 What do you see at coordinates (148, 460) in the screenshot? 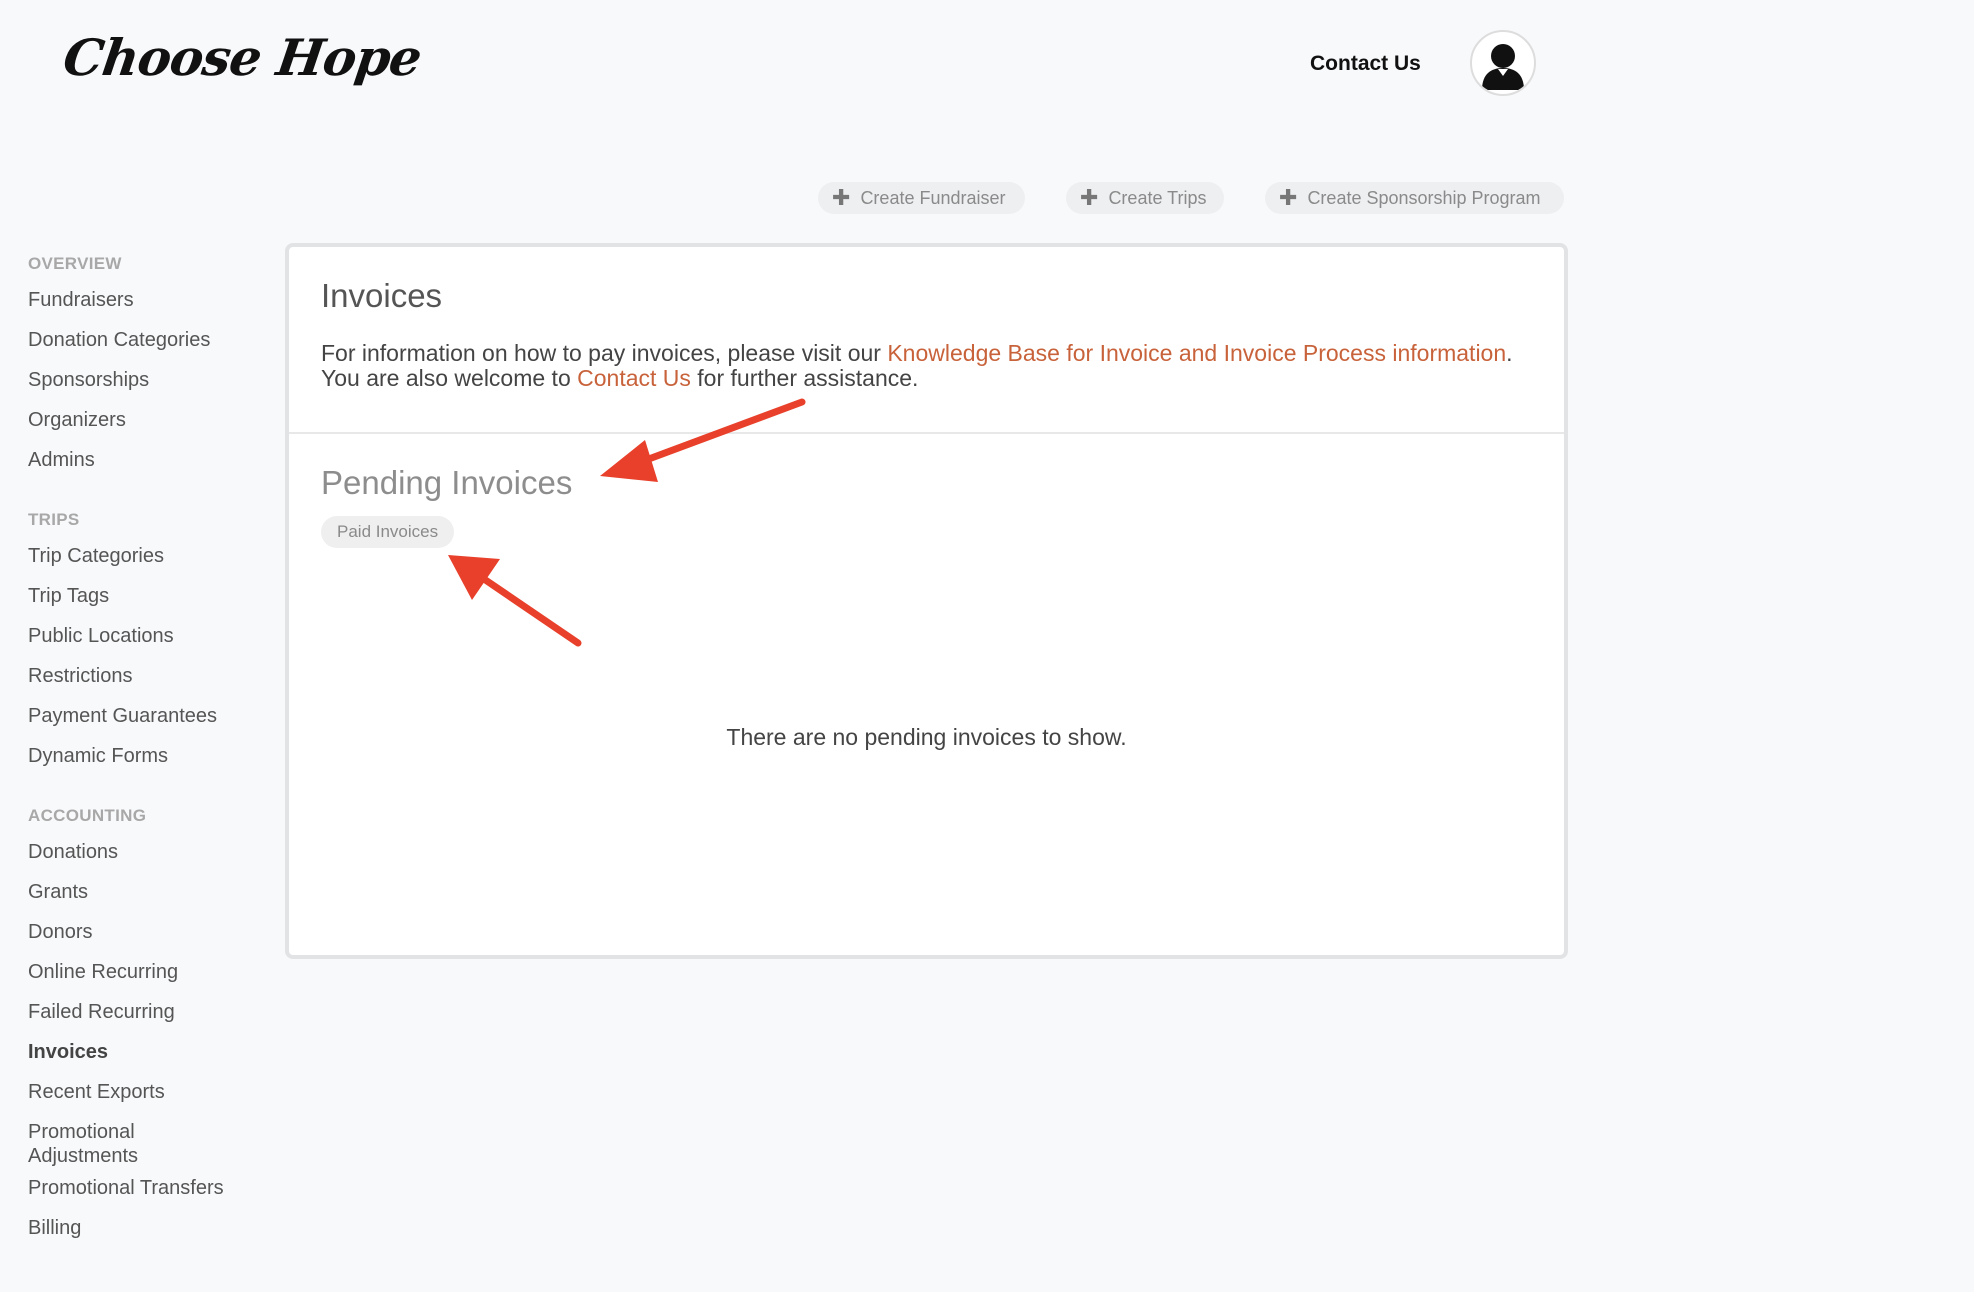
I see `sidebar-item-admins: Admins` at bounding box center [148, 460].